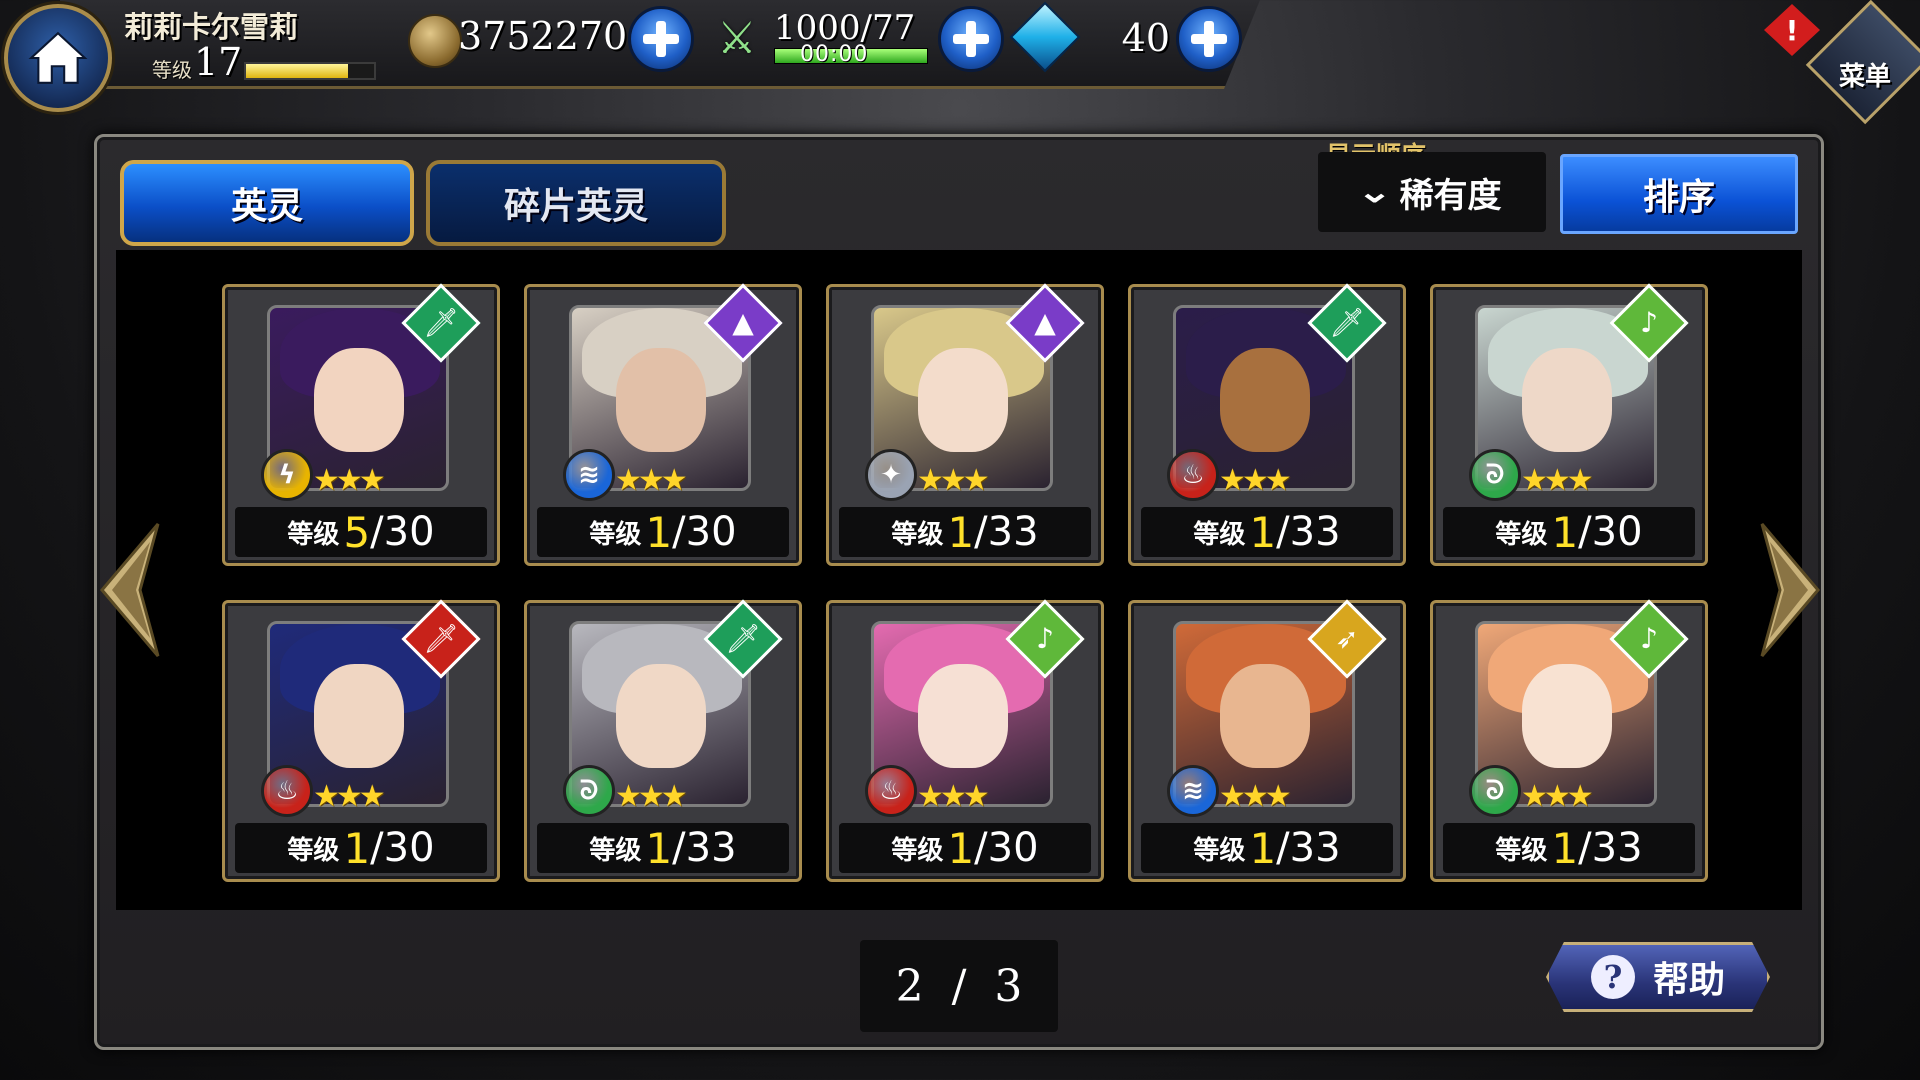 The image size is (1920, 1080). I want to click on tab-hero-fragments: 碎片英灵, so click(576, 203).